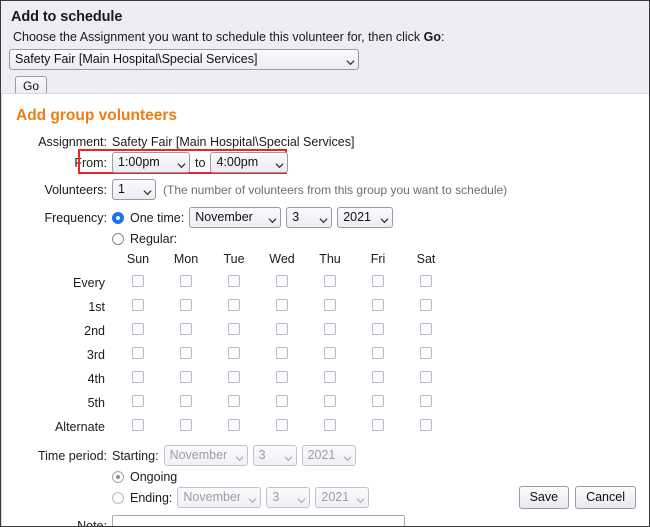  I want to click on ending-month-select: November, so click(219, 497).